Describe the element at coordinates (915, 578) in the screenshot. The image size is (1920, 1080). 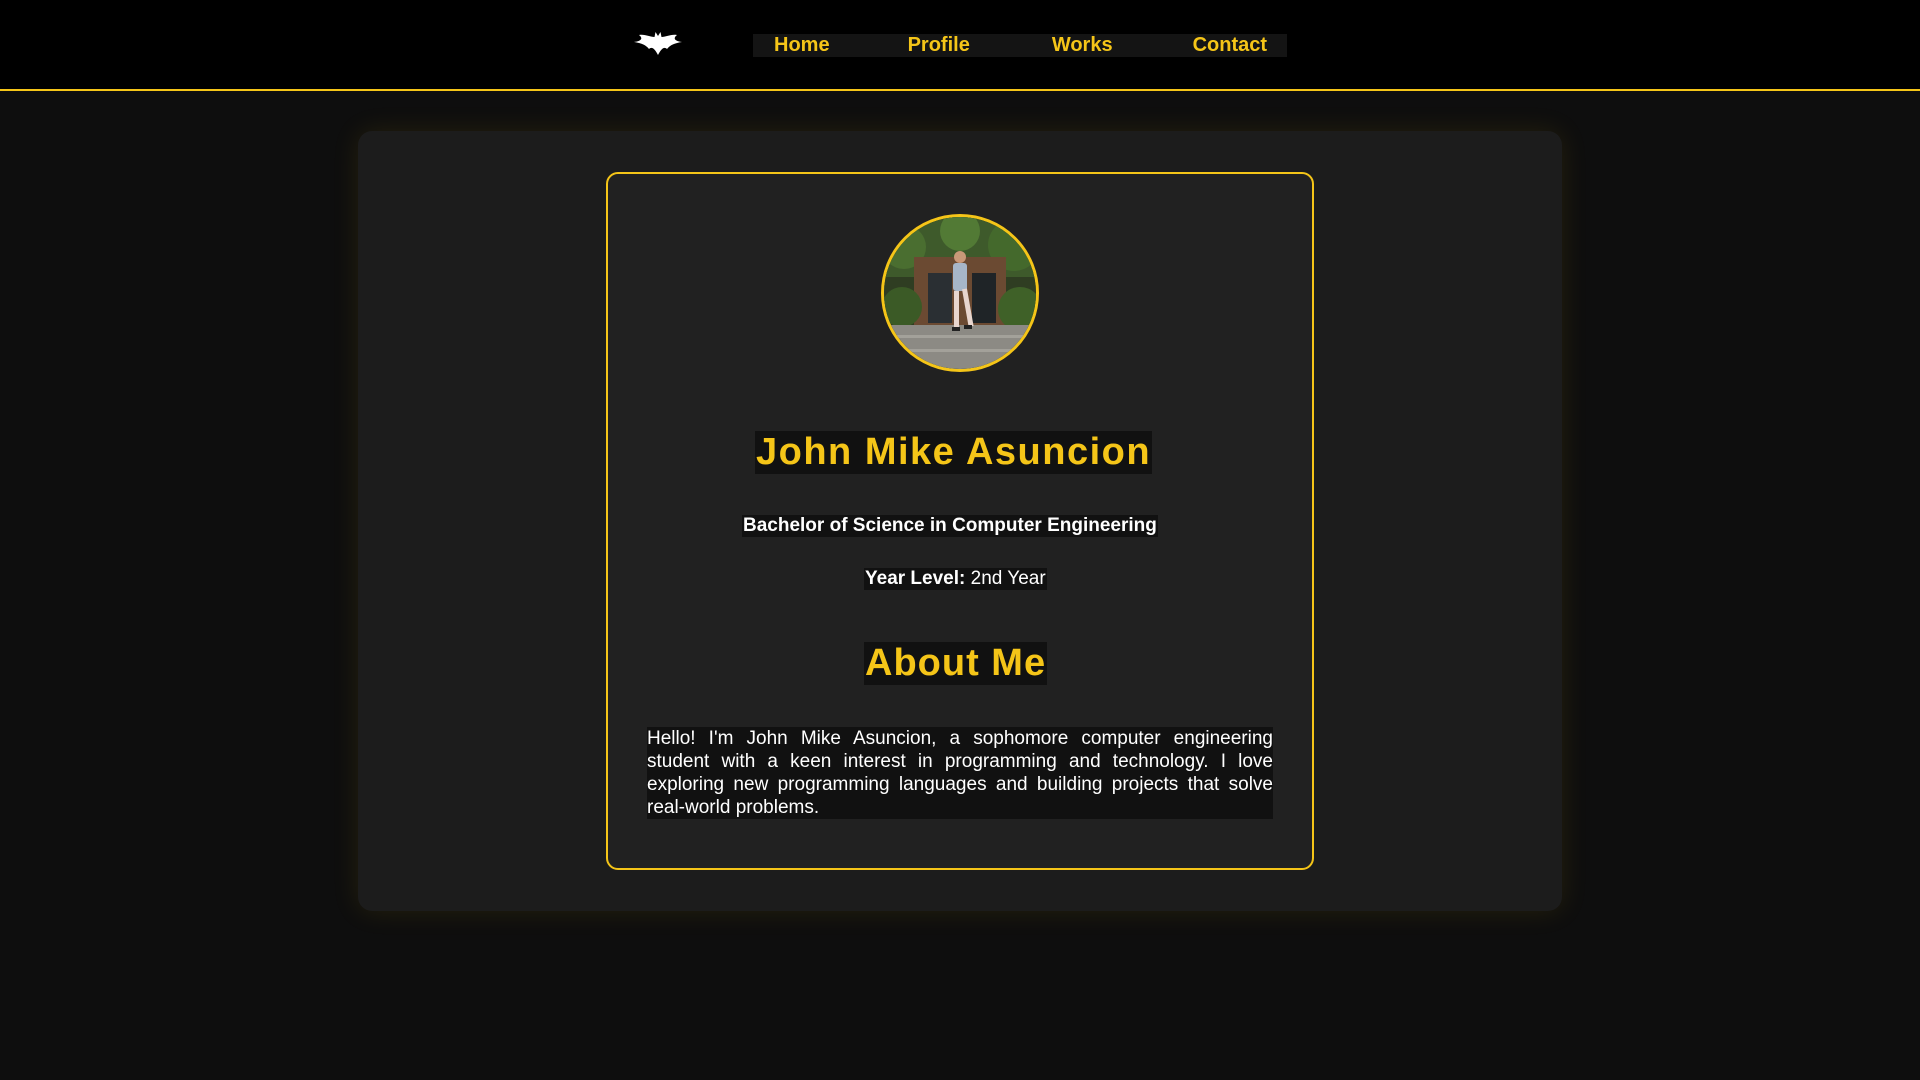
I see `year-level-label: Year Level:` at that location.